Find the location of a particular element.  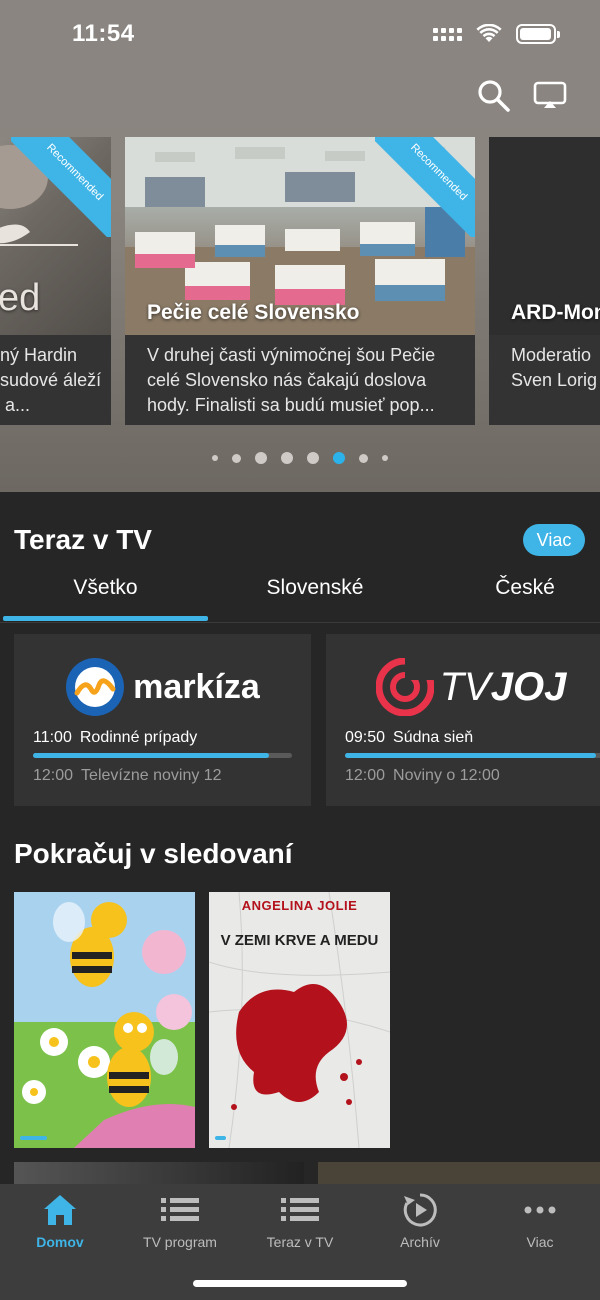

card-title: Pečie celé Slovensko is located at coordinates (253, 312).